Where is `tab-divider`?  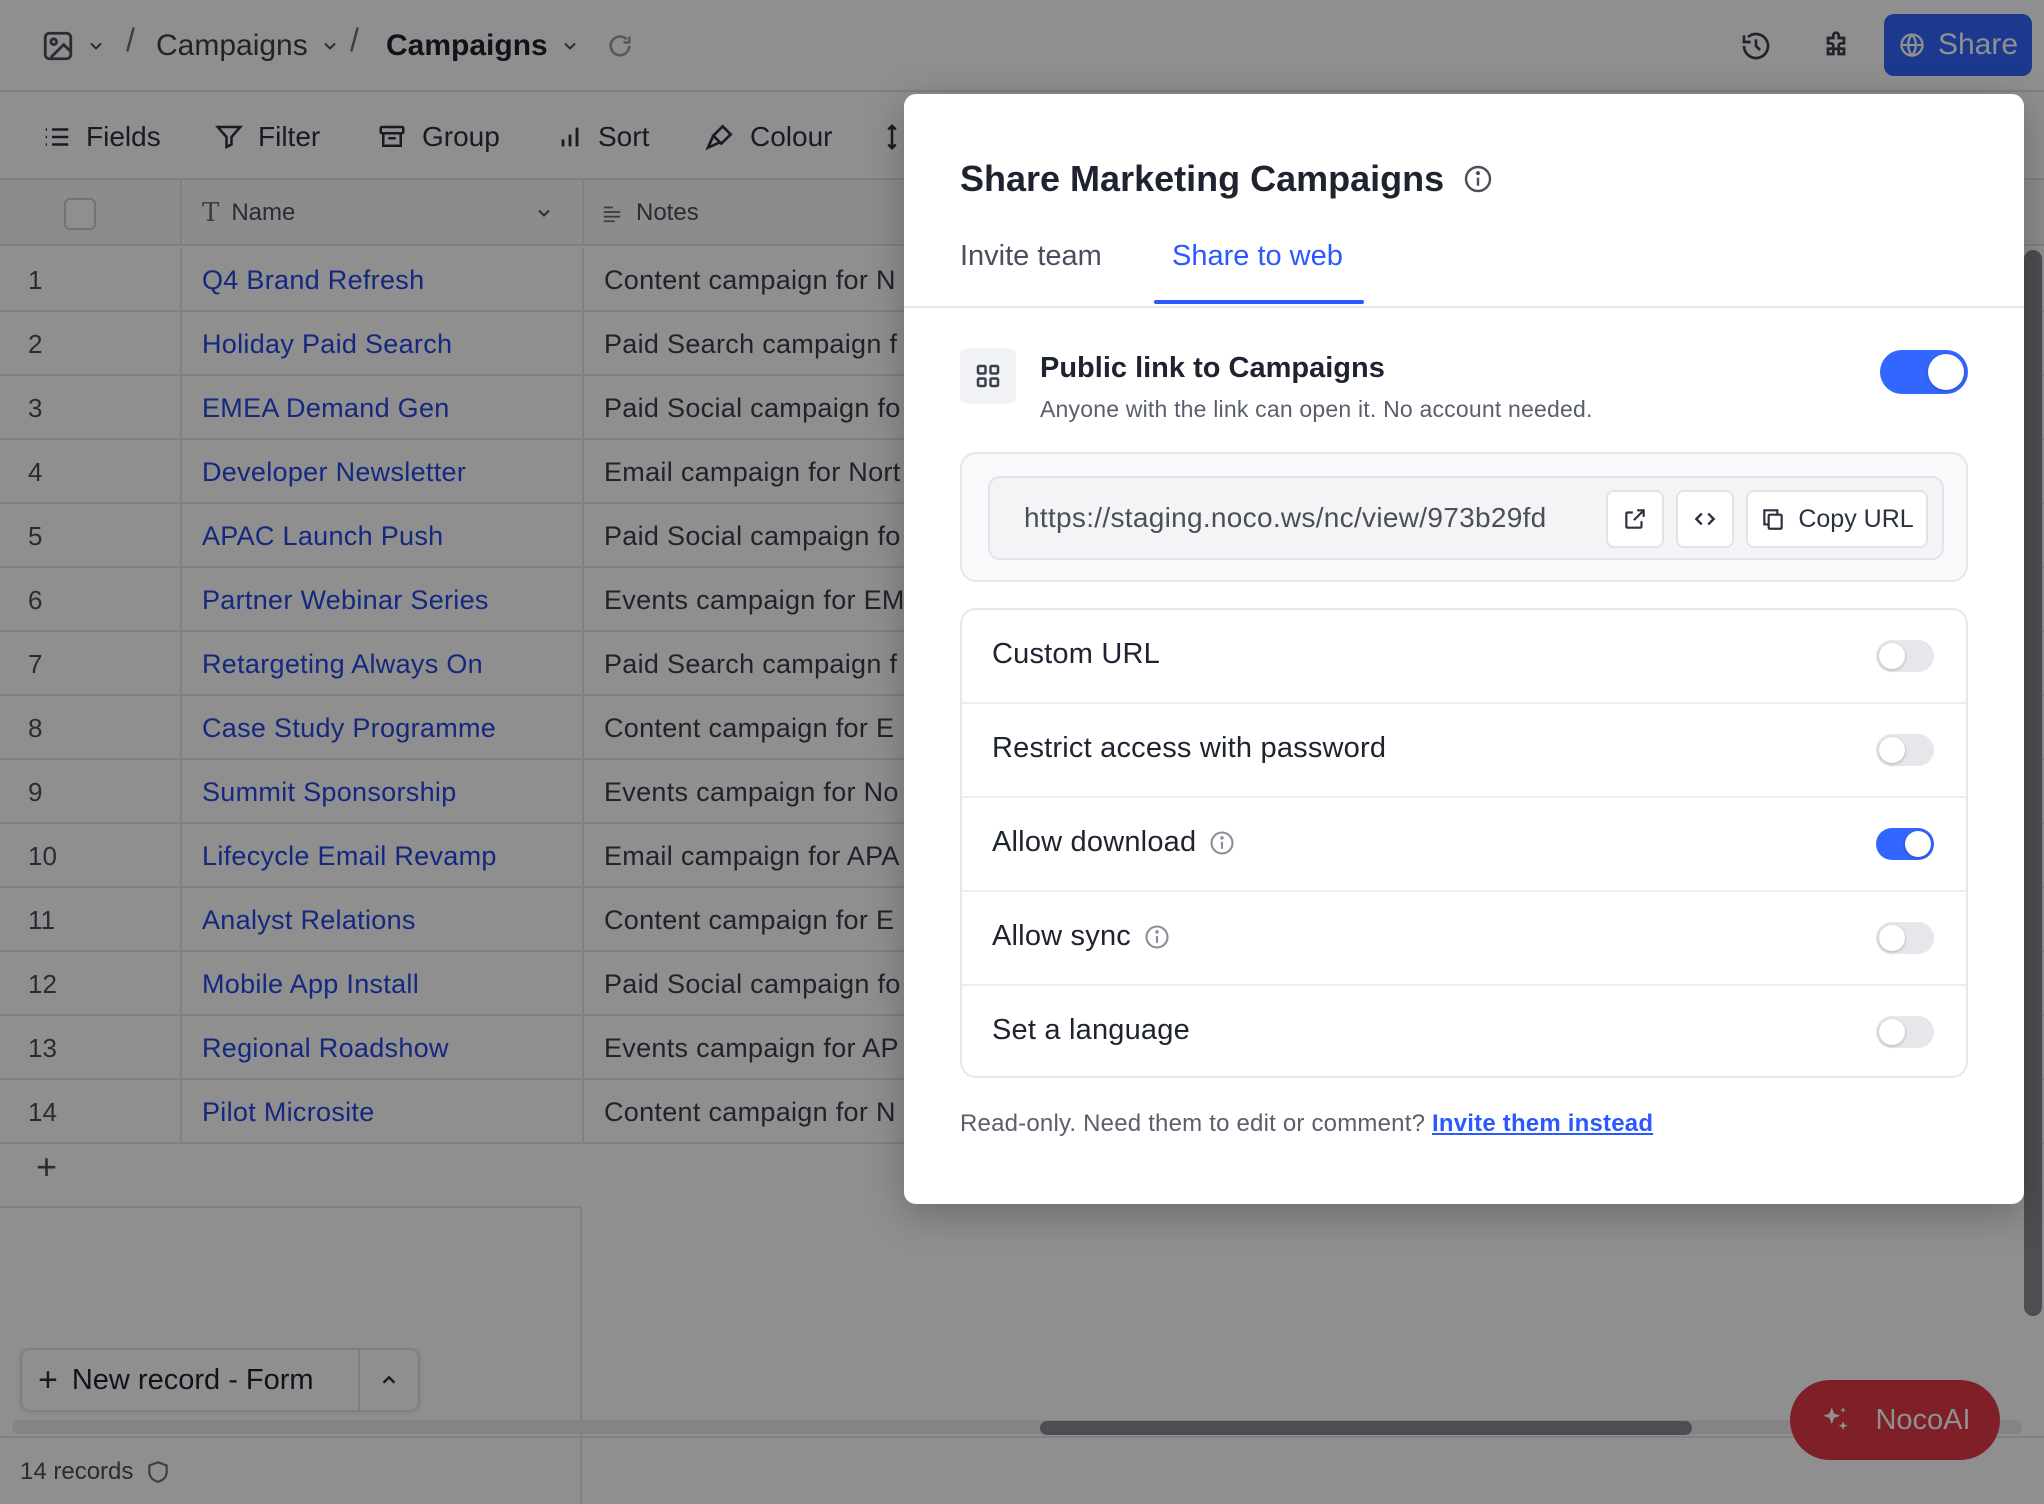 tab-divider is located at coordinates (1464, 307).